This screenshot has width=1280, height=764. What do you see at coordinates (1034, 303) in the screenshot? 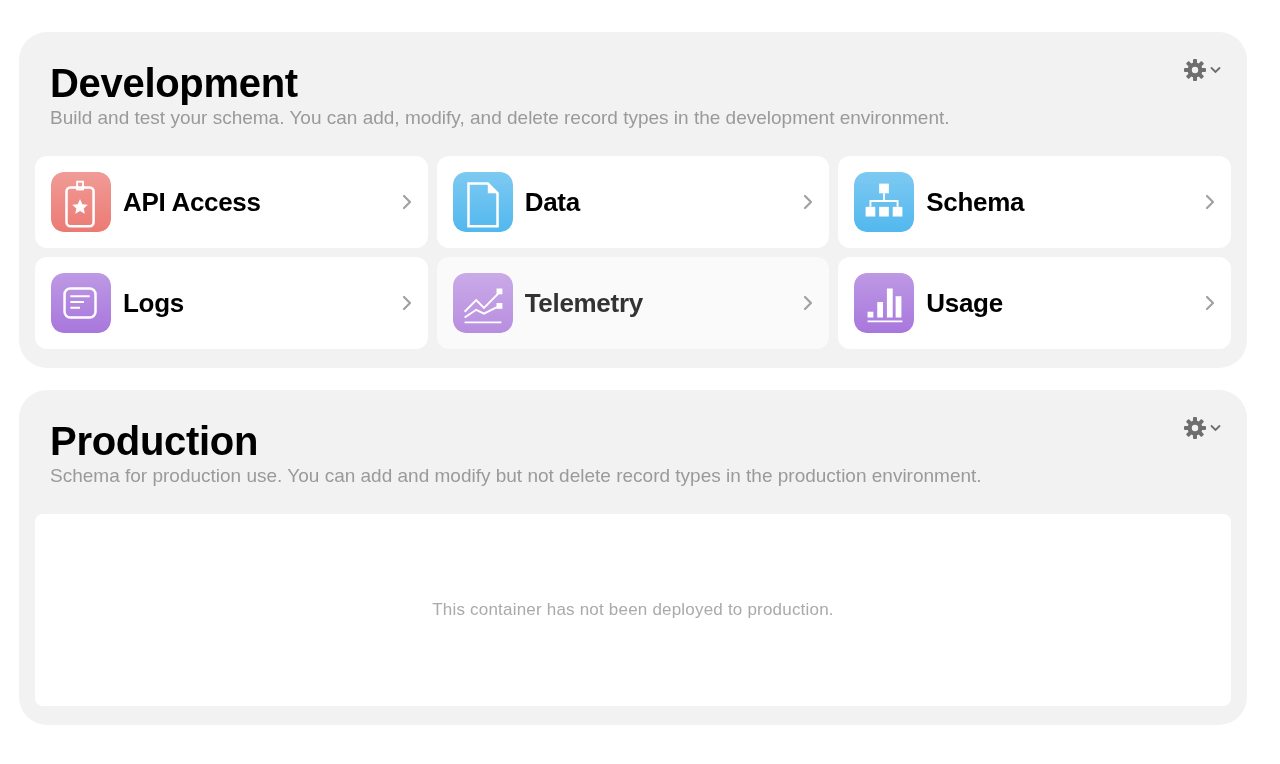
I see `navigation-tile: Usage` at bounding box center [1034, 303].